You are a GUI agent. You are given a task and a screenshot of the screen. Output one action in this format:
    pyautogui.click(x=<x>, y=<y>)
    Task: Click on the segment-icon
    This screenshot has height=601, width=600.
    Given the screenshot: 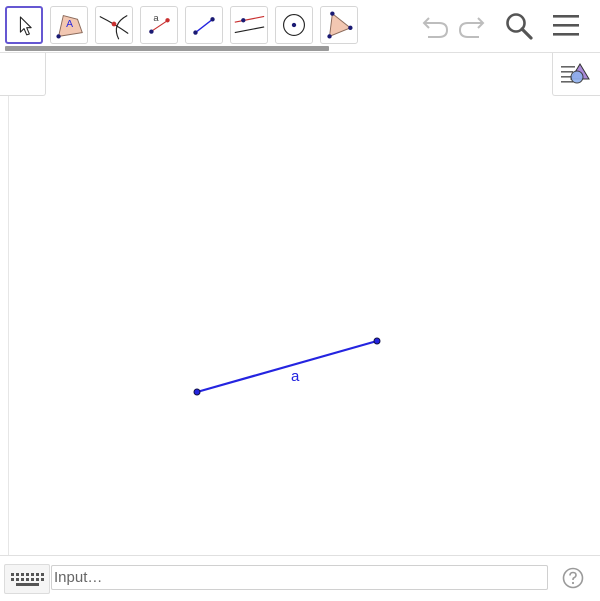 What is the action you would take?
    pyautogui.click(x=204, y=26)
    